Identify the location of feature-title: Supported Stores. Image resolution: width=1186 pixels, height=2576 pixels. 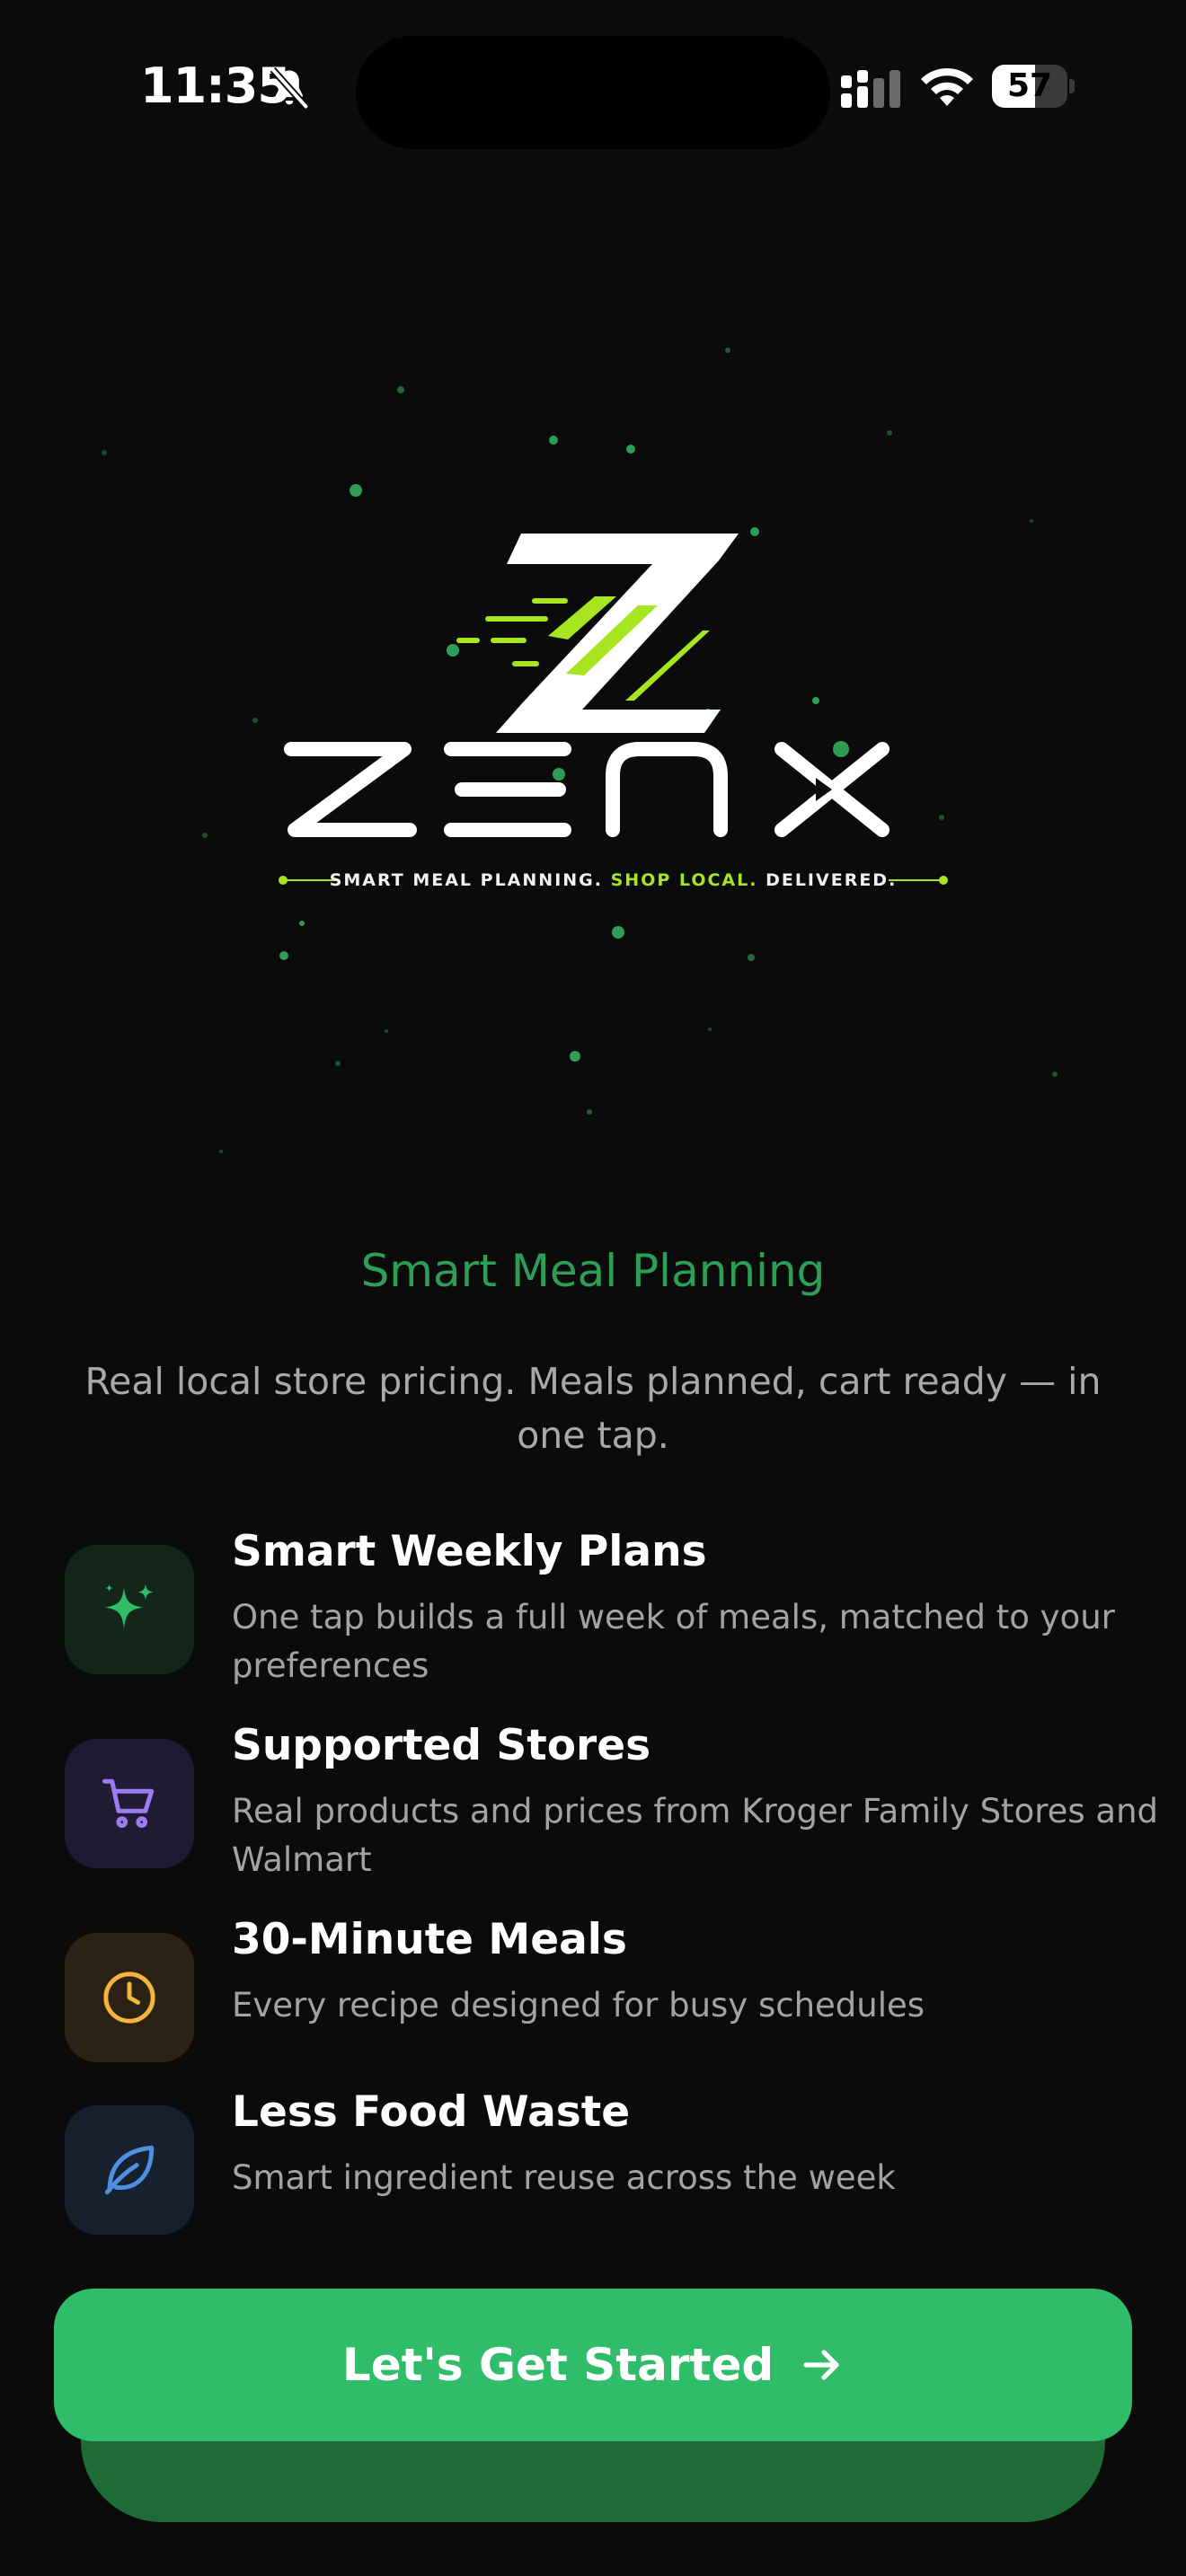
(441, 1745).